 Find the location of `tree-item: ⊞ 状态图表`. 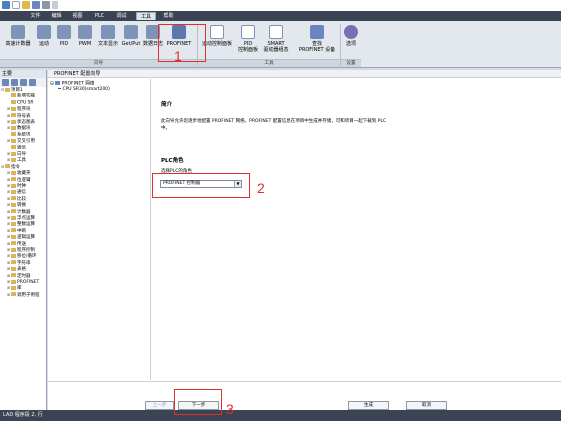

tree-item: ⊞ 状态图表 is located at coordinates (23, 122).